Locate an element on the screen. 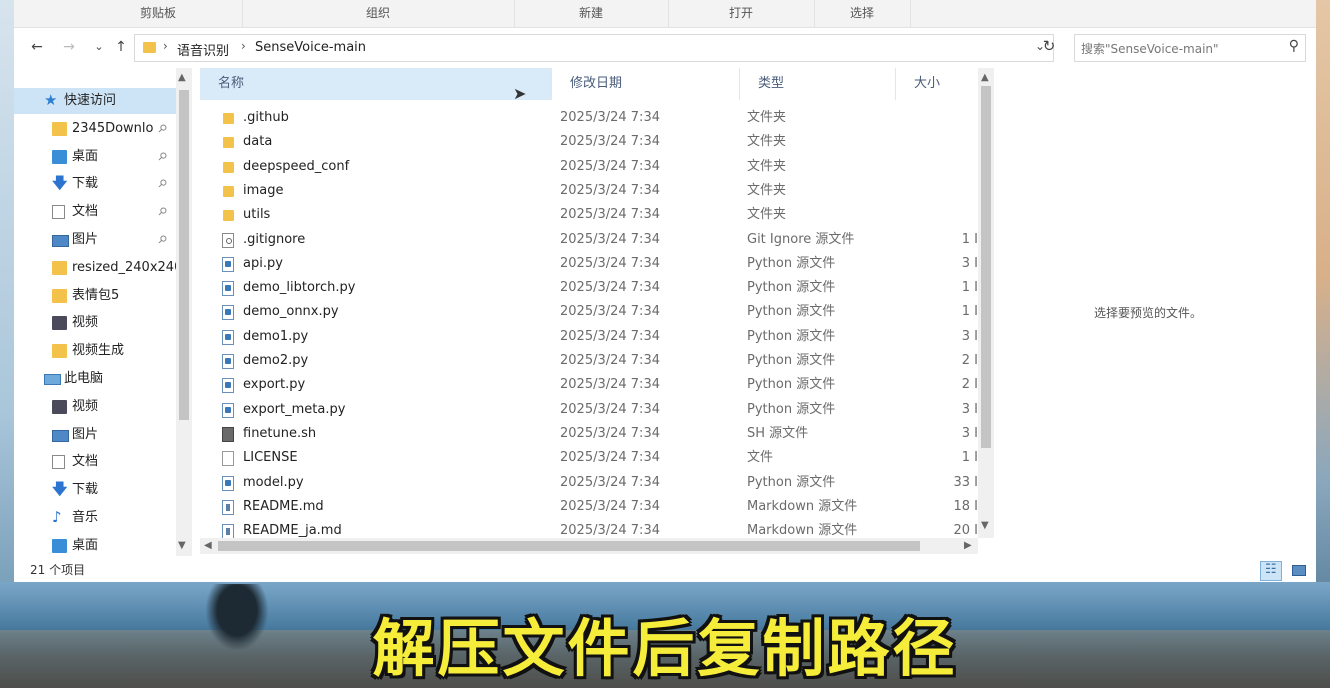 The height and width of the screenshot is (688, 1330). ribbon-group-new: 新建 is located at coordinates (591, 13).